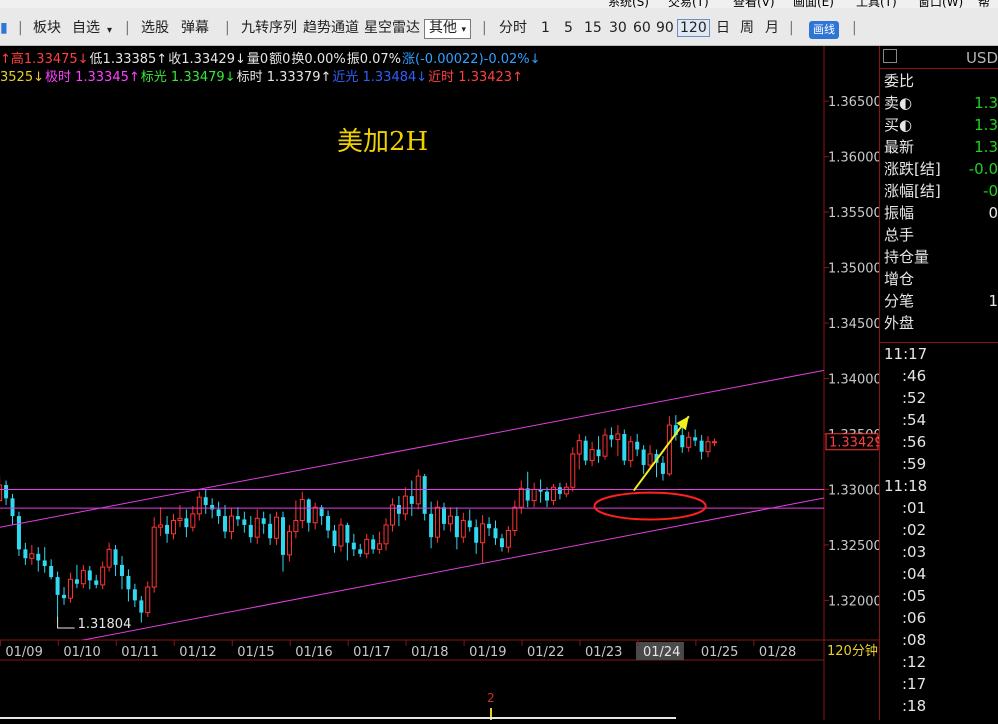  Describe the element at coordinates (392, 28) in the screenshot. I see `toolbar-item-radar: 星空雷达` at that location.